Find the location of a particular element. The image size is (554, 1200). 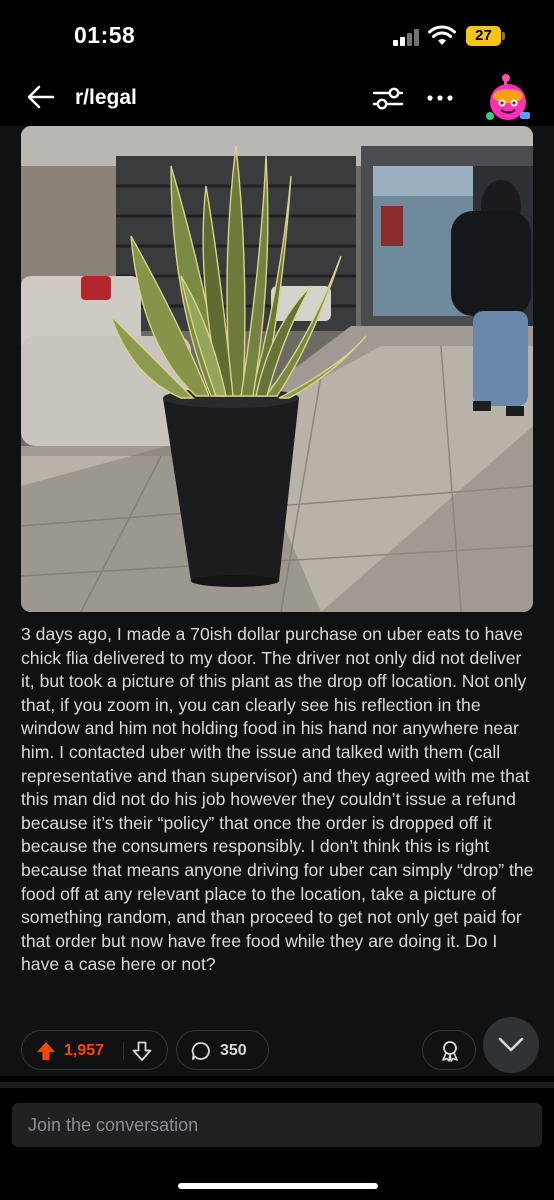

scroll-down-button is located at coordinates (511, 1045).